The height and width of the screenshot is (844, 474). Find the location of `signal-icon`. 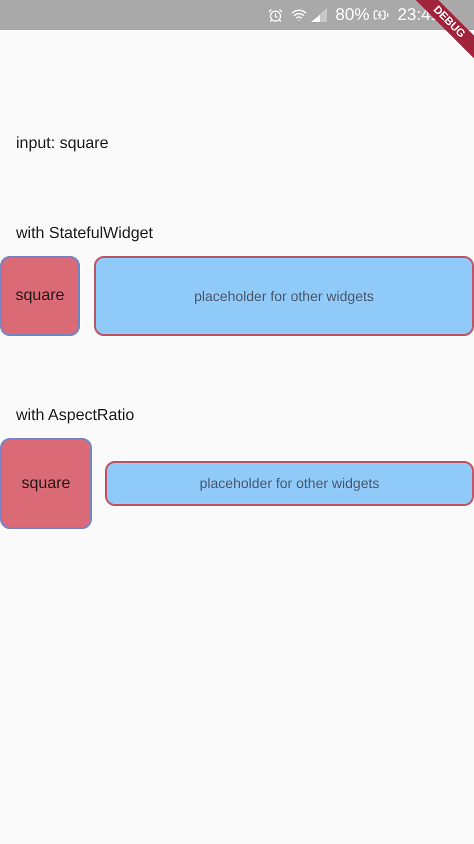

signal-icon is located at coordinates (319, 15).